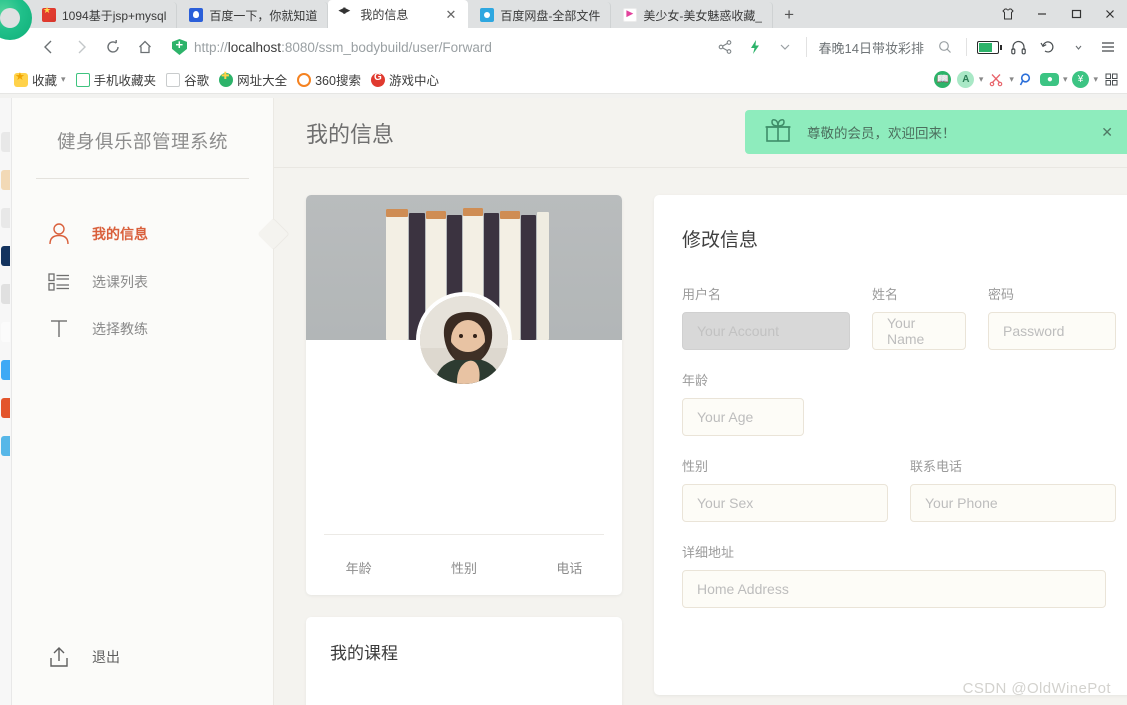 This screenshot has width=1127, height=705. Describe the element at coordinates (142, 141) in the screenshot. I see `app-title: 健身俱乐部管理系统` at that location.